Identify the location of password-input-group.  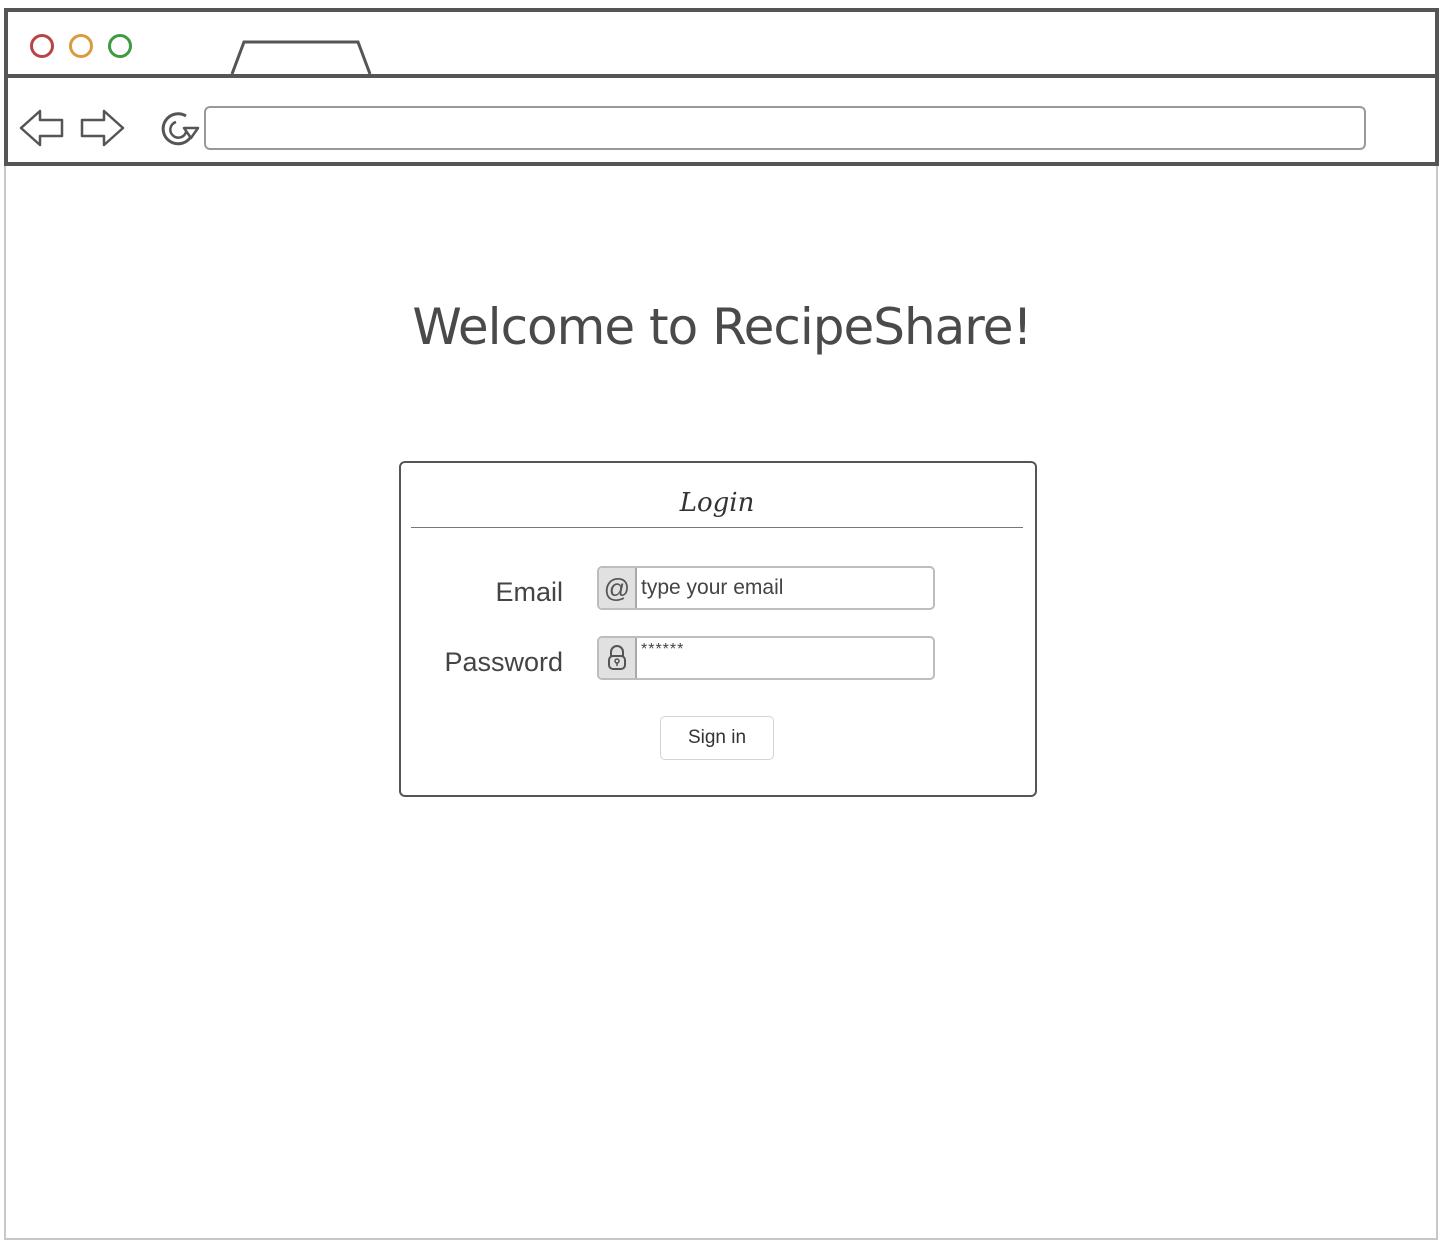
(766, 658).